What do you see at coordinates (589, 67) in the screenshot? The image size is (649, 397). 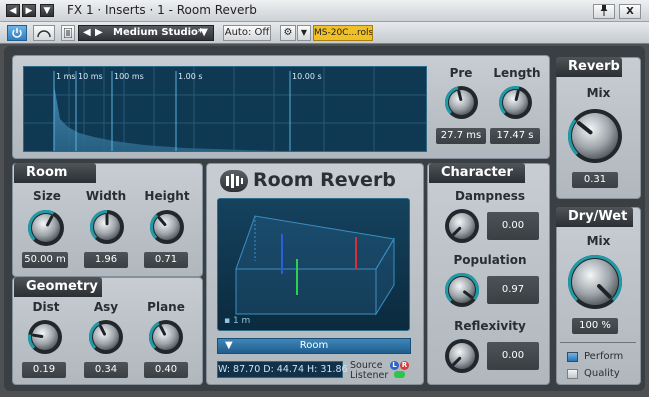 I see `reverb-tab: Reverb` at bounding box center [589, 67].